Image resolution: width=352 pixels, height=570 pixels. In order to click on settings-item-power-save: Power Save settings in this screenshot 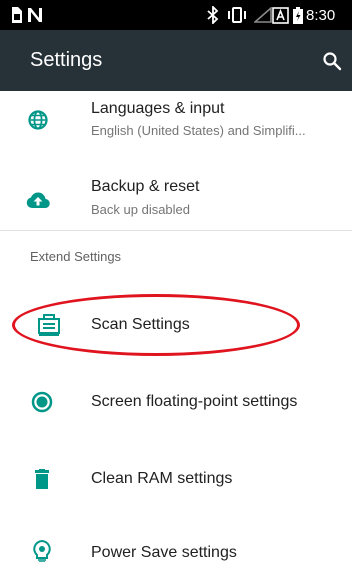, I will do `click(176, 551)`.